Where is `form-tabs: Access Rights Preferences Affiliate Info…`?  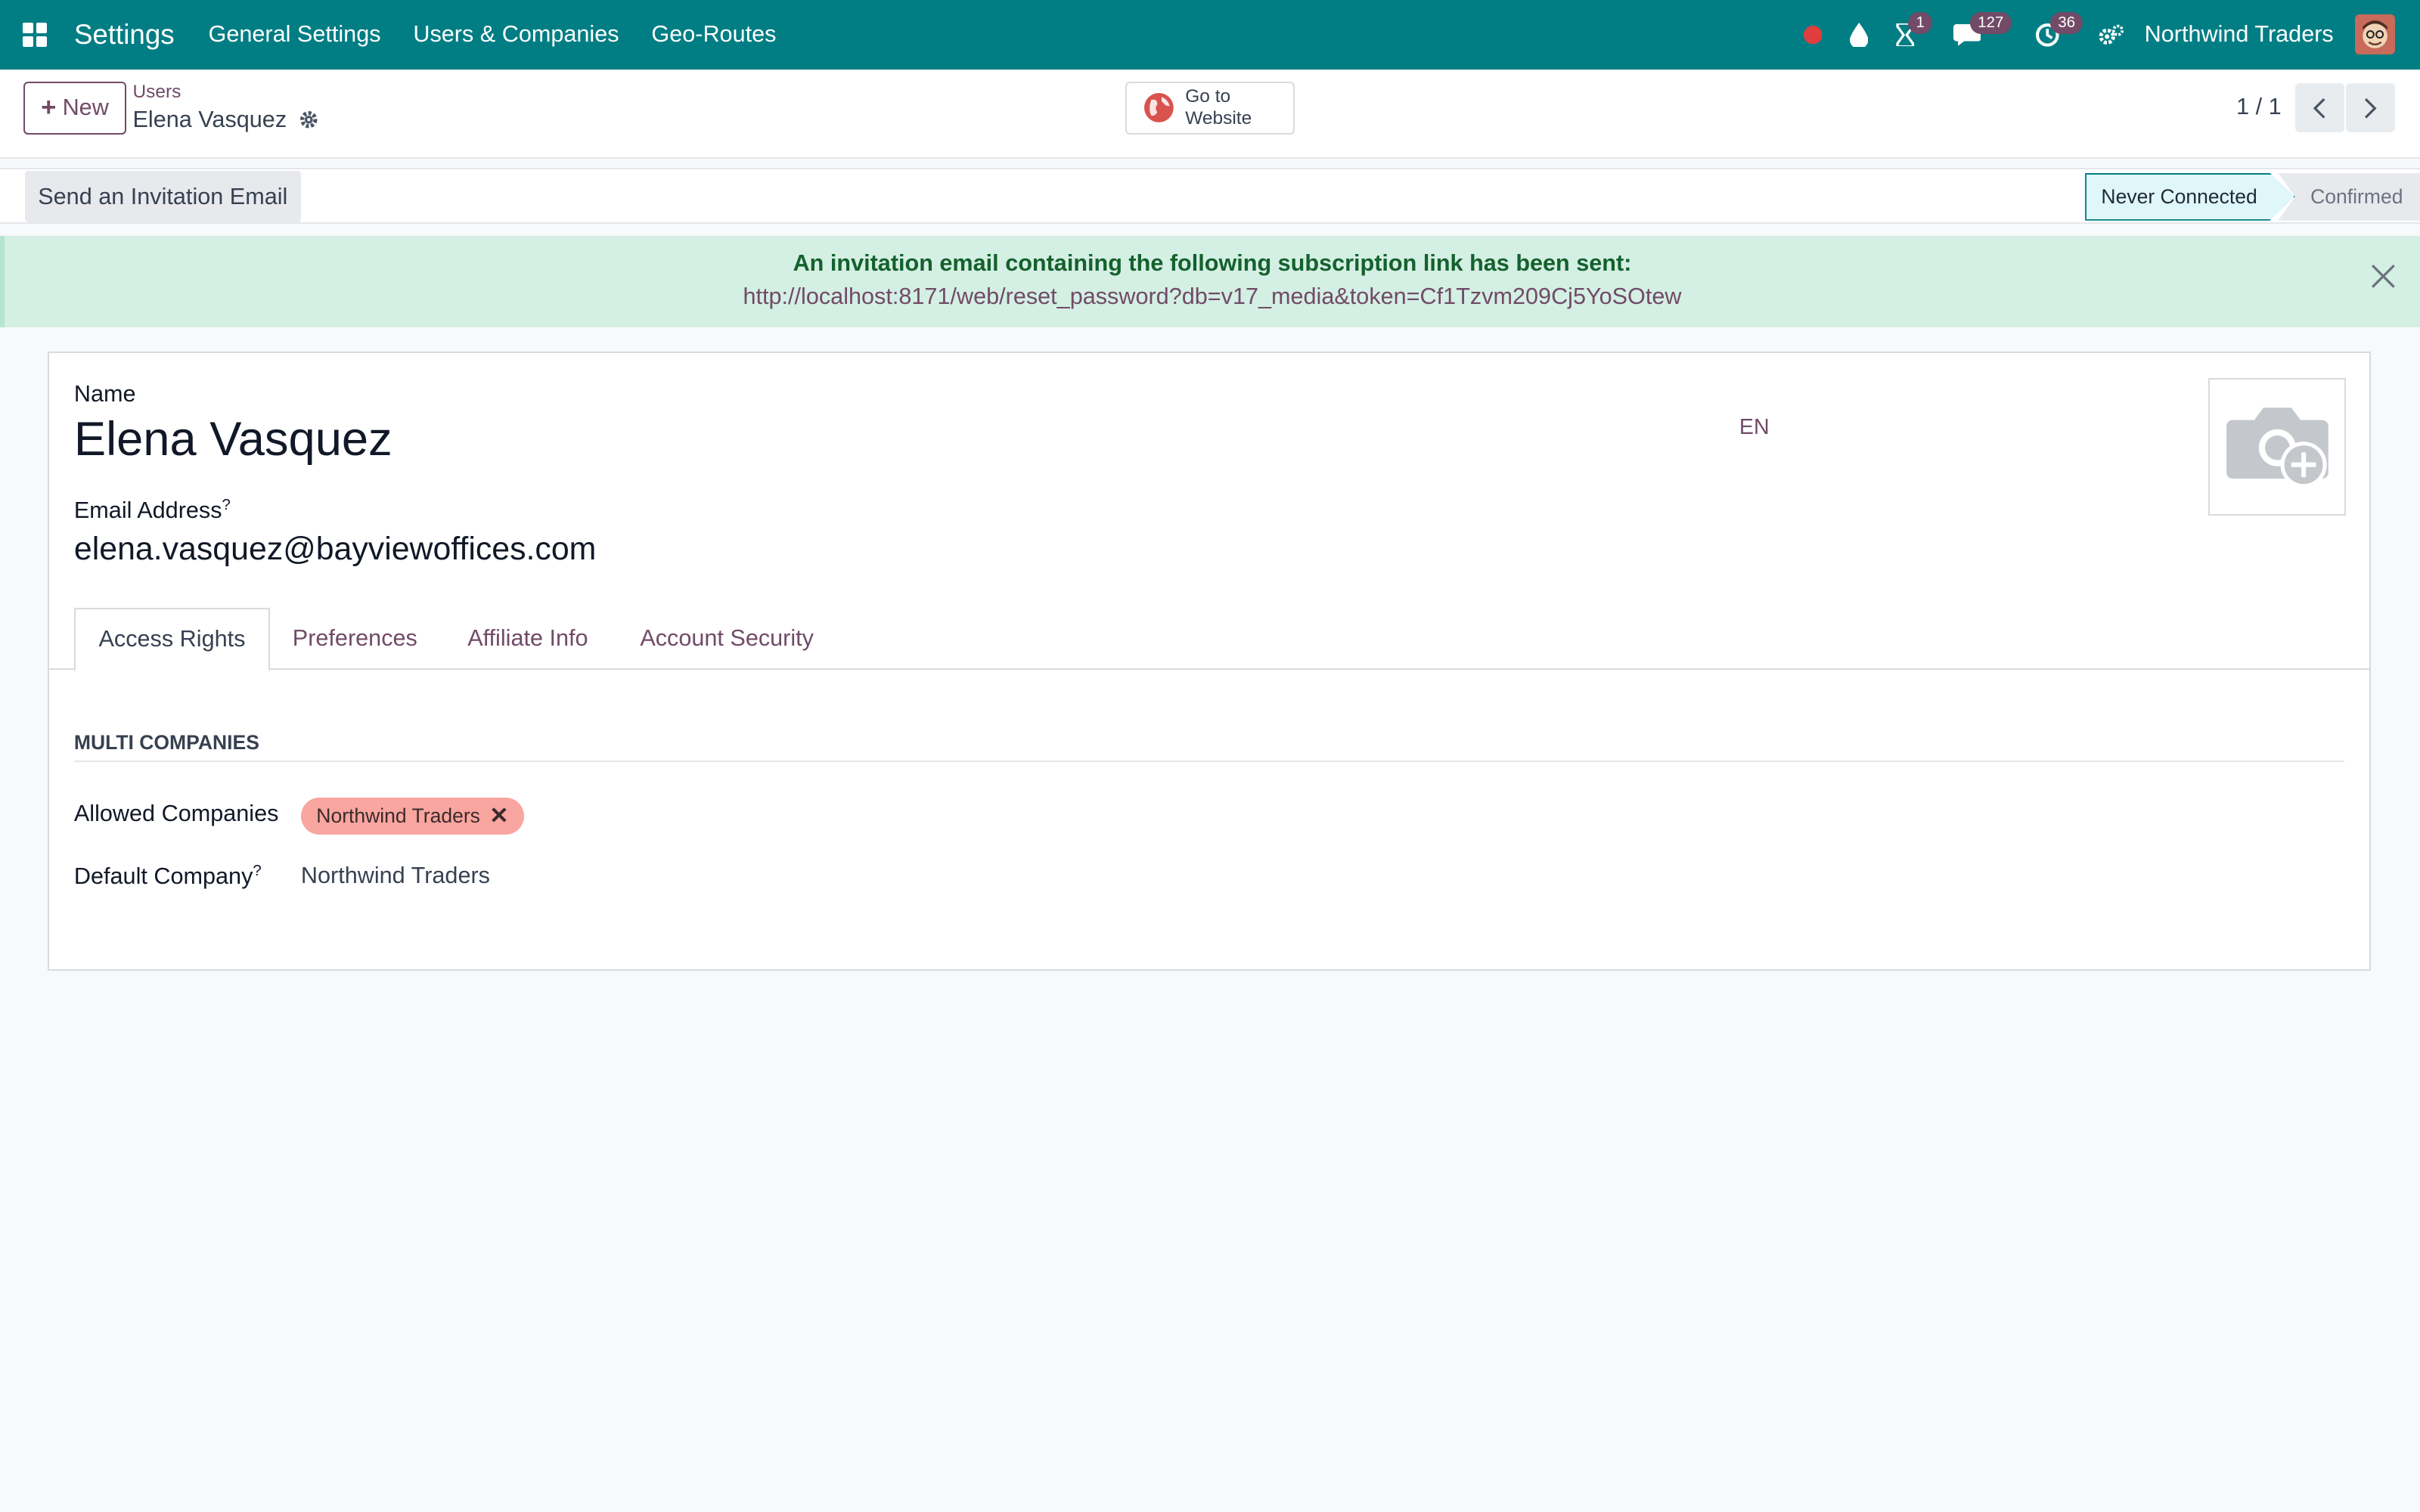
form-tabs: Access Rights Preferences Affiliate Info… is located at coordinates (1209, 639).